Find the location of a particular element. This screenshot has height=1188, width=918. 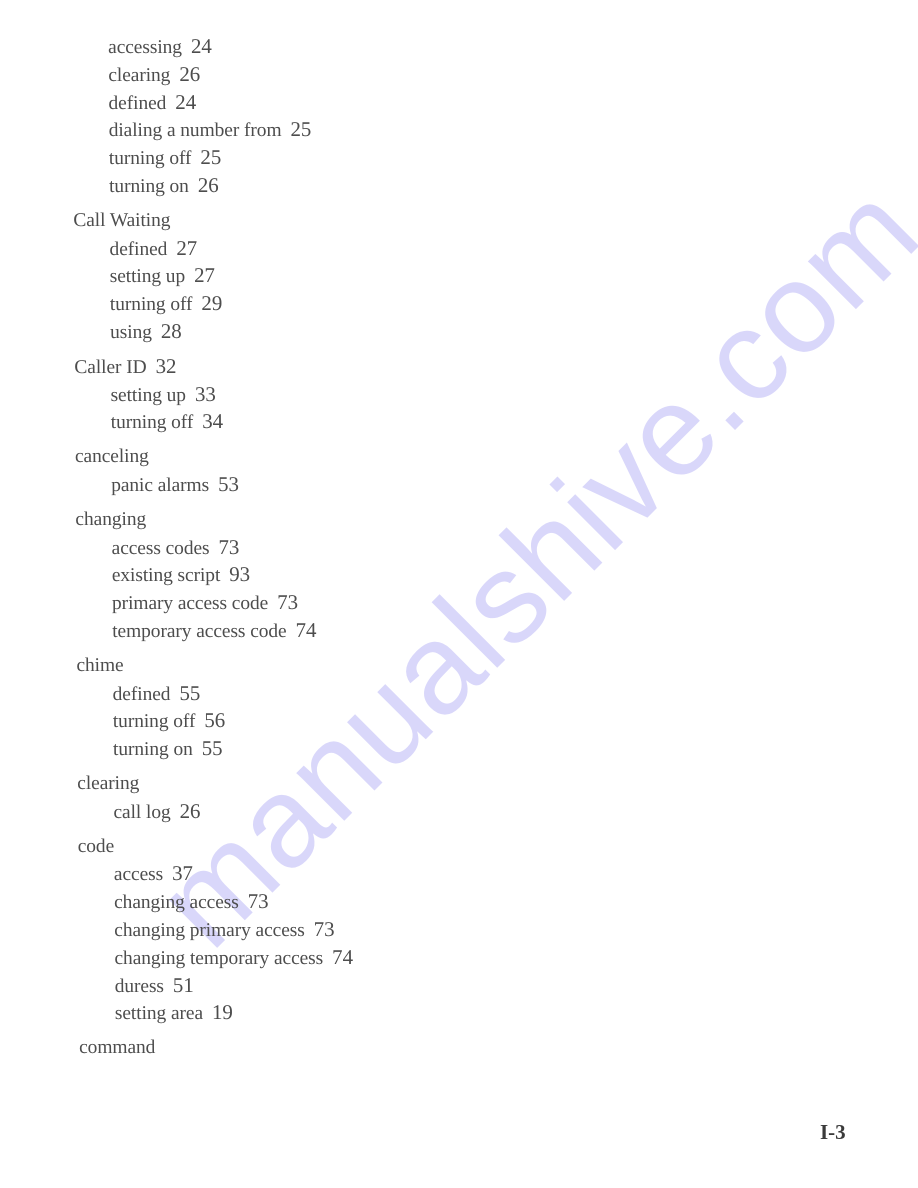

entry-term: canceling is located at coordinates (111, 457).